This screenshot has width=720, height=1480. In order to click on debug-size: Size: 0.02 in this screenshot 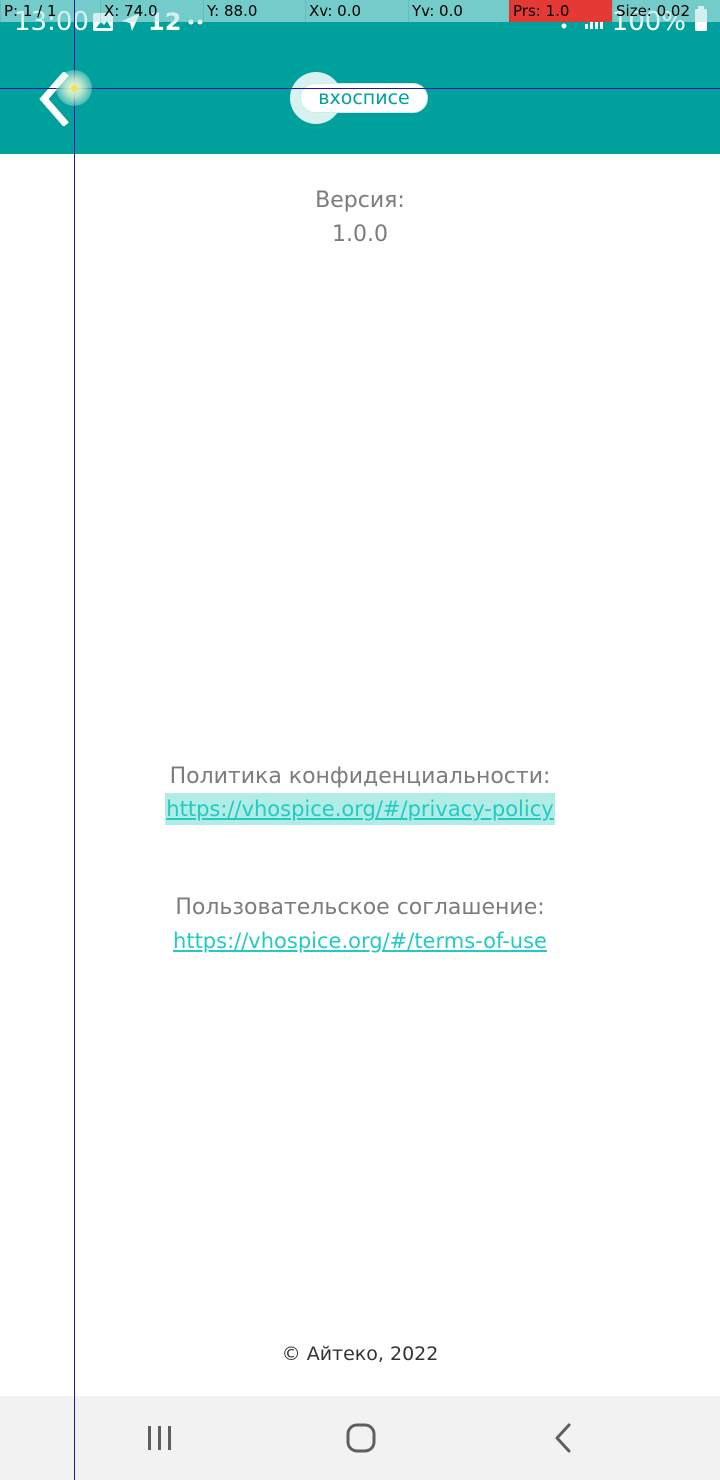, I will do `click(666, 11)`.